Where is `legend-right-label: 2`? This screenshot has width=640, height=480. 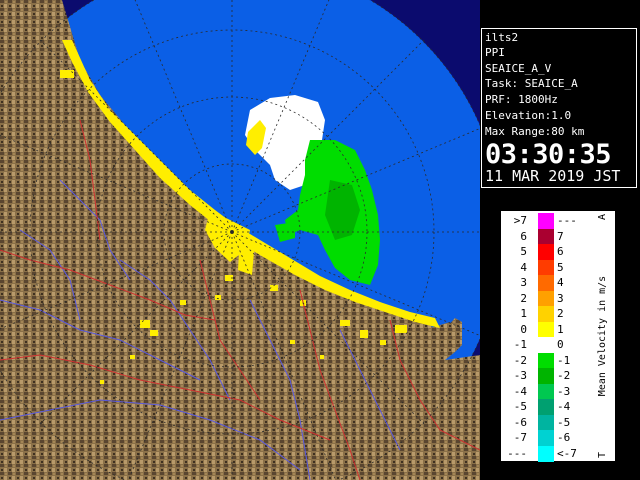
legend-right-label: 2 is located at coordinates (560, 313).